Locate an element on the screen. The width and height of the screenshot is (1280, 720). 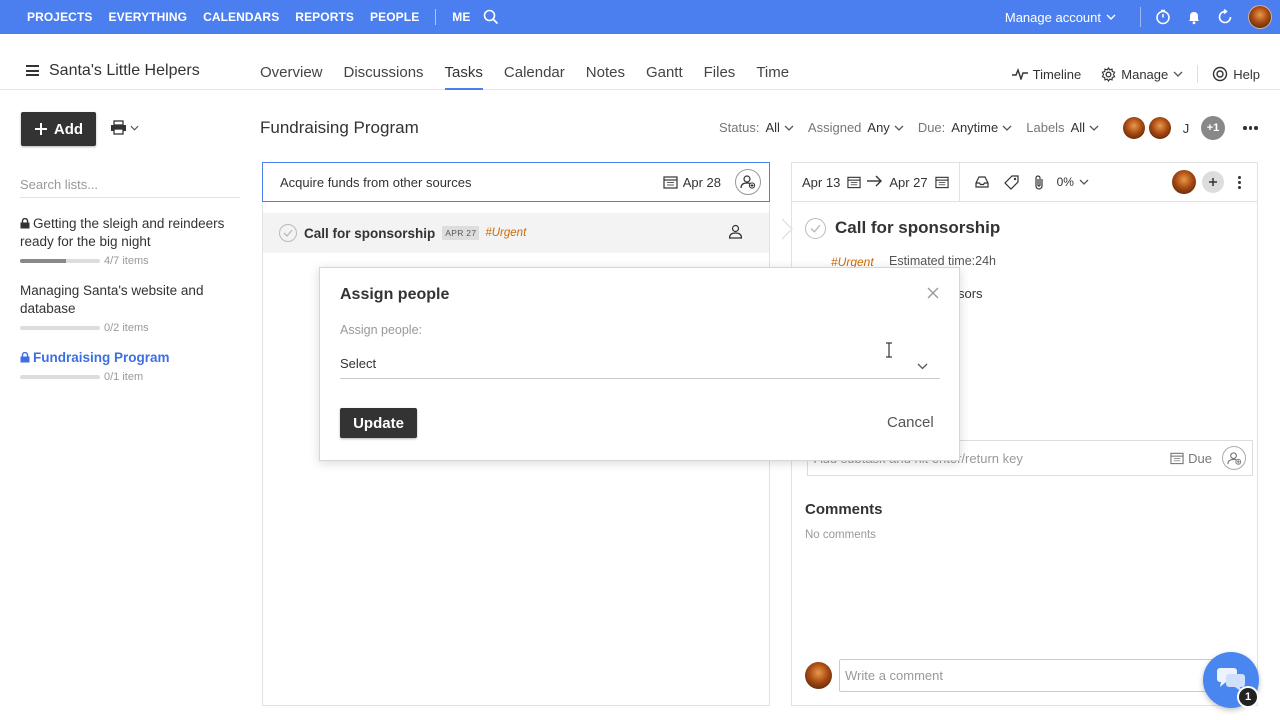
assigned-filter: Any is located at coordinates (885, 127).